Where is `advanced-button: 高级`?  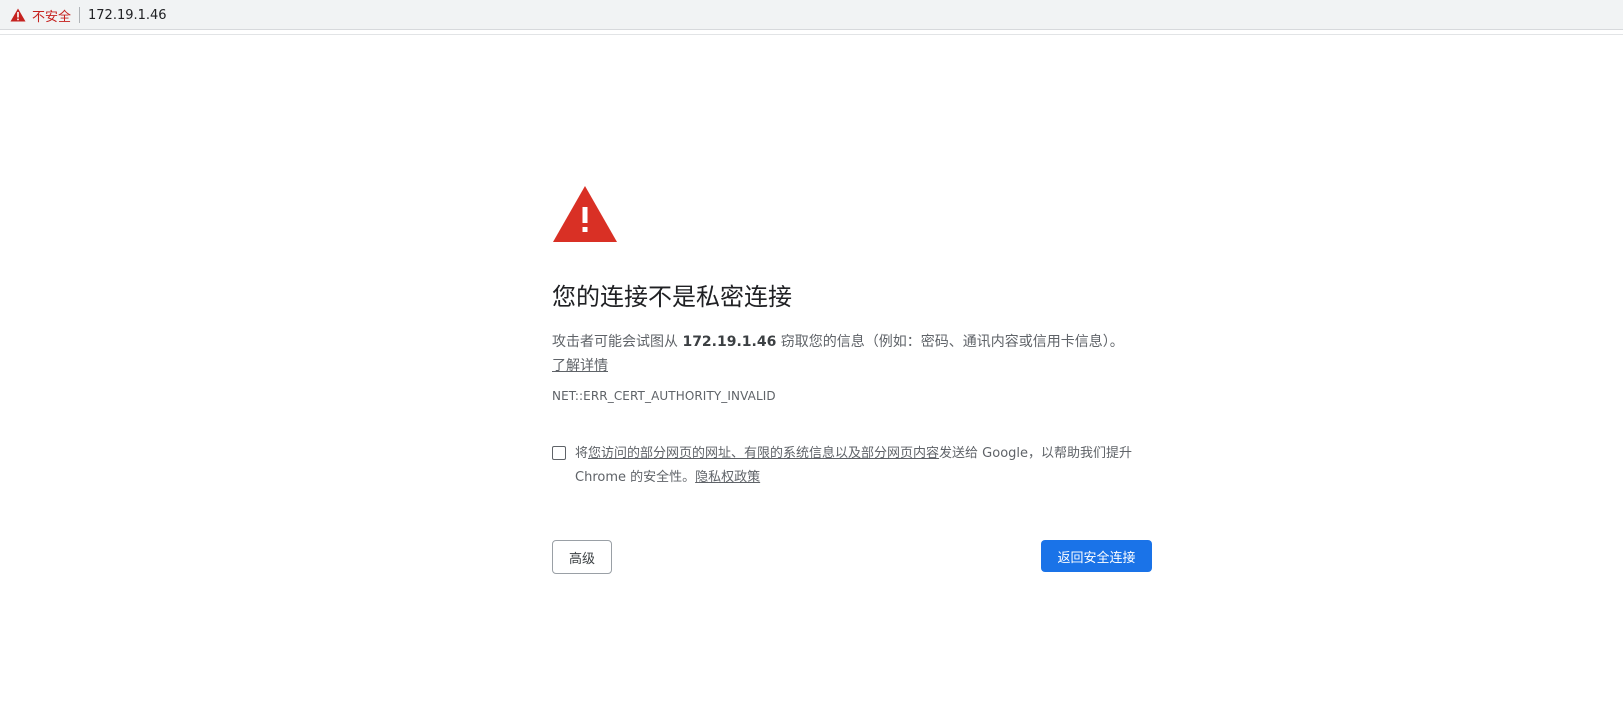
advanced-button: 高级 is located at coordinates (582, 557).